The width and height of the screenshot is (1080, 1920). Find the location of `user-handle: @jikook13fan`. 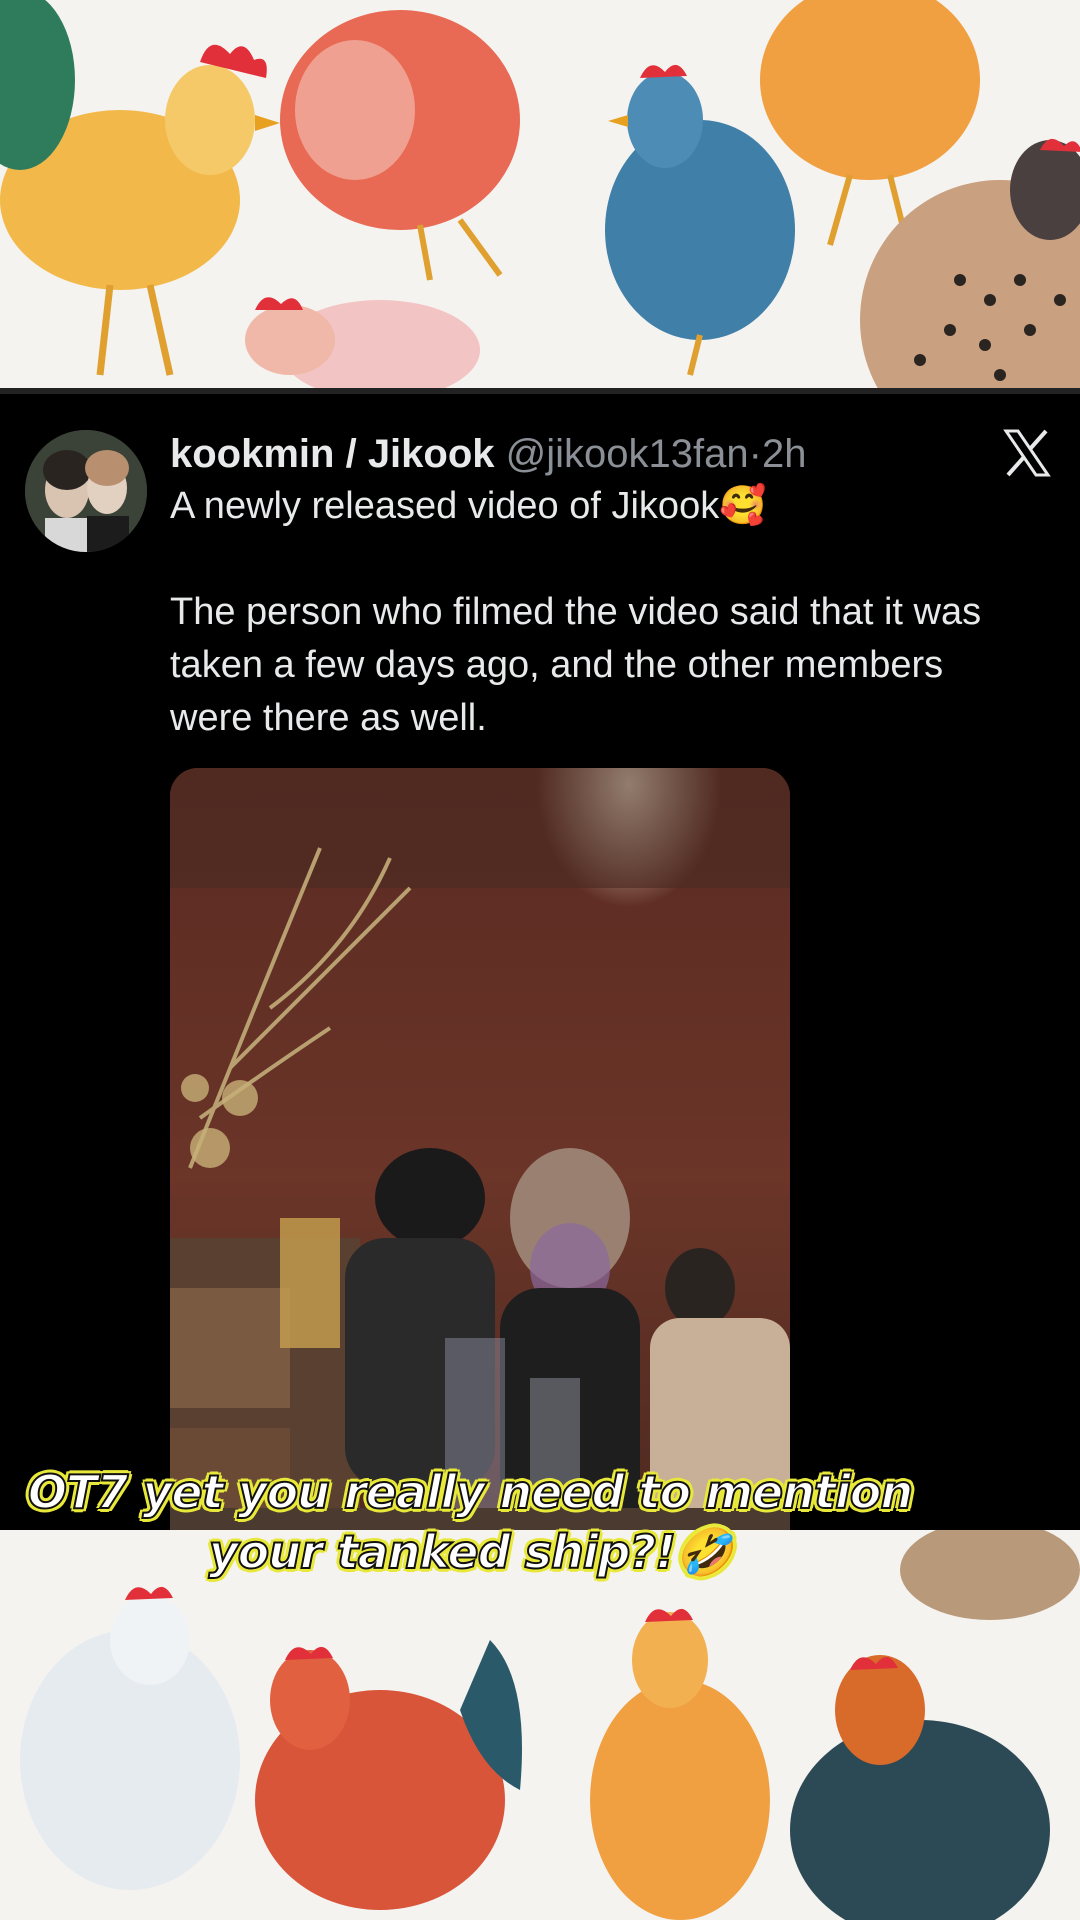

user-handle: @jikook13fan is located at coordinates (627, 454).